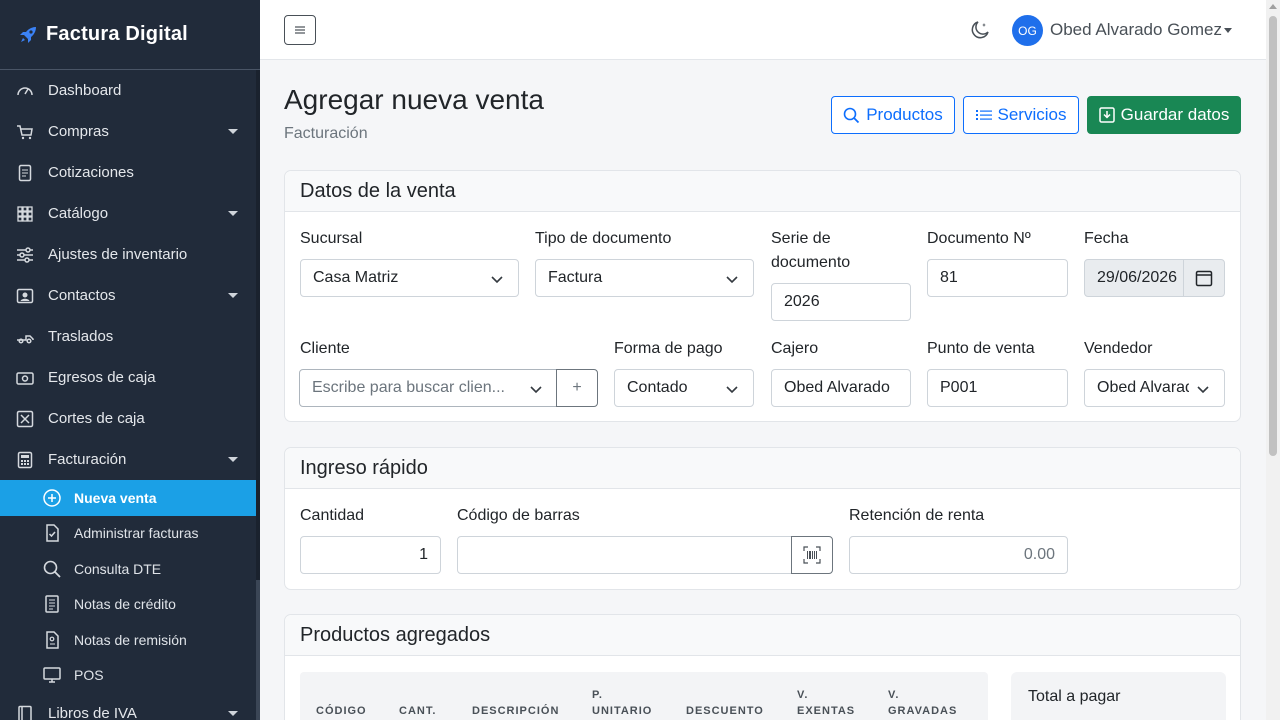 This screenshot has width=1280, height=720. I want to click on user-menu: Obed Alvarado Gomez, so click(1136, 30).